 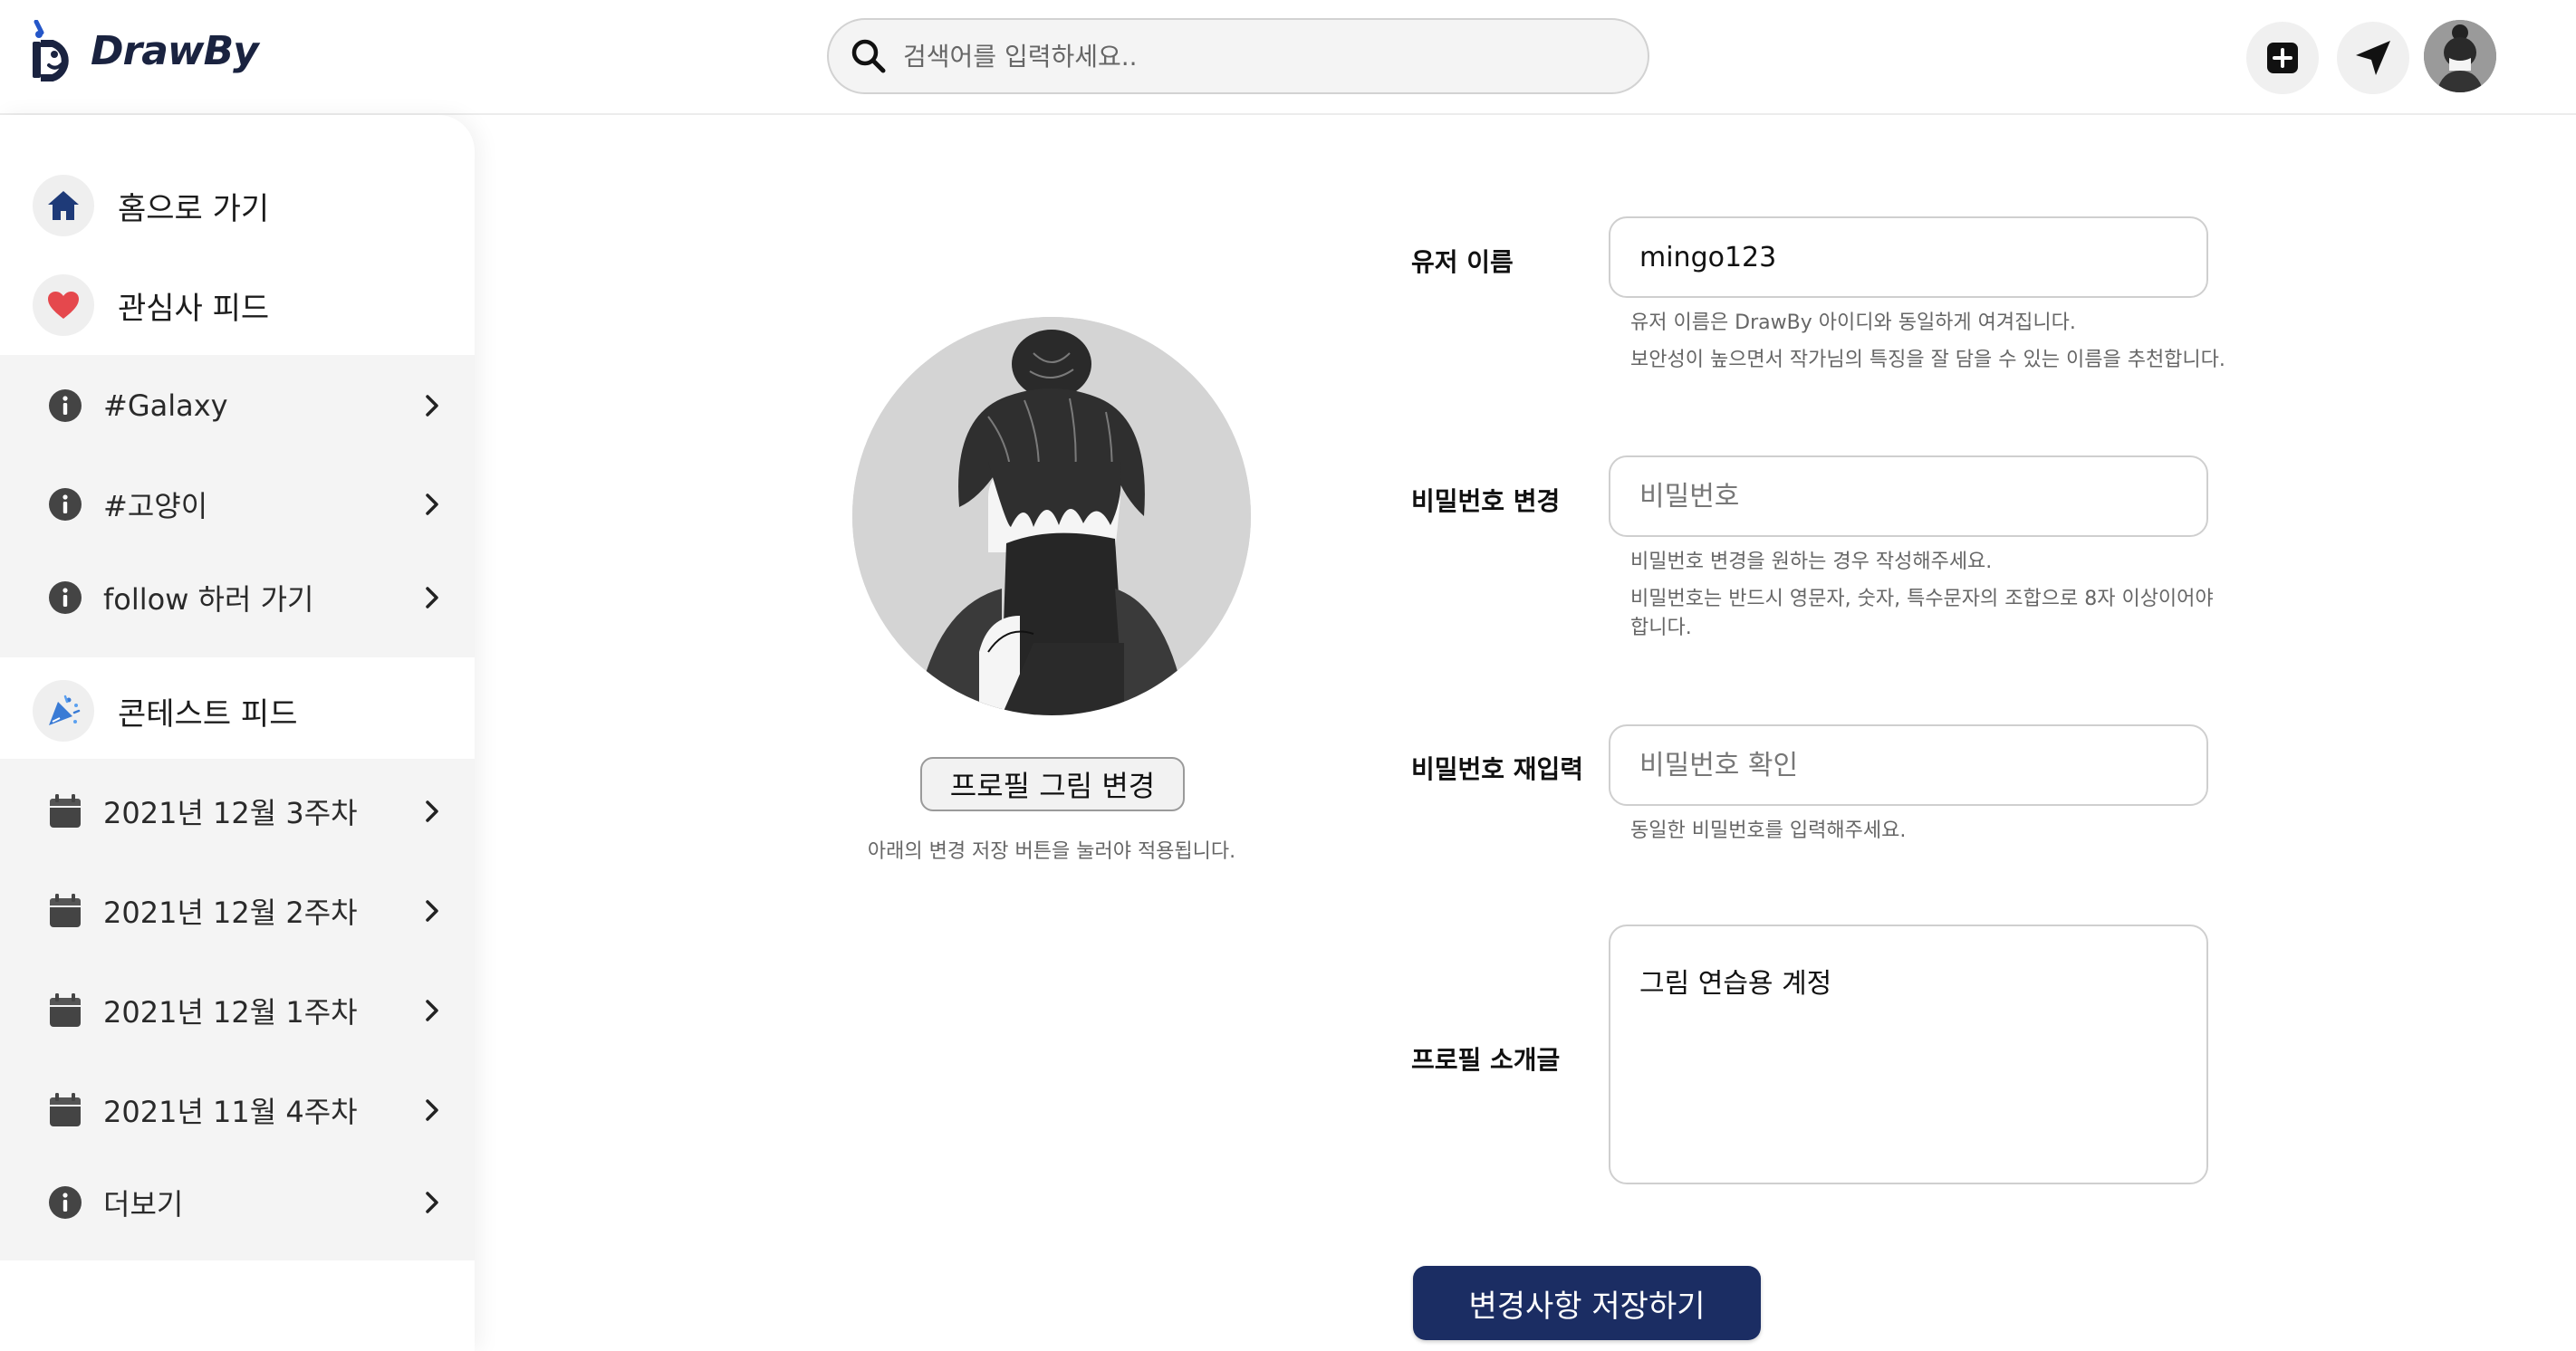 What do you see at coordinates (1051, 851) in the screenshot?
I see `change-picture-hint: 아래의 변경 저장 버튼을 눌러야 적용됩니다.` at bounding box center [1051, 851].